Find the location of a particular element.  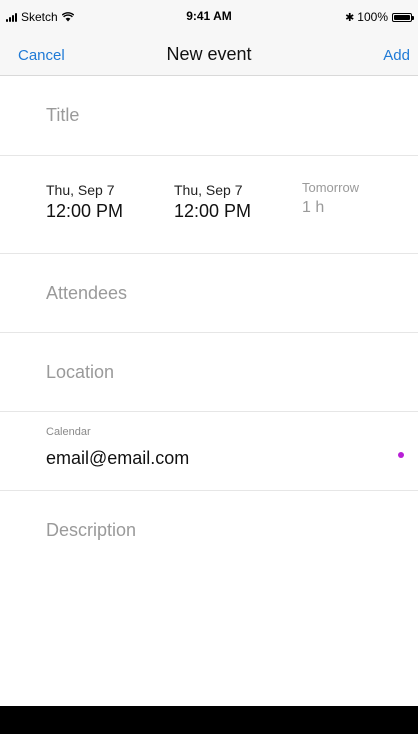

add-button: Add is located at coordinates (396, 55).